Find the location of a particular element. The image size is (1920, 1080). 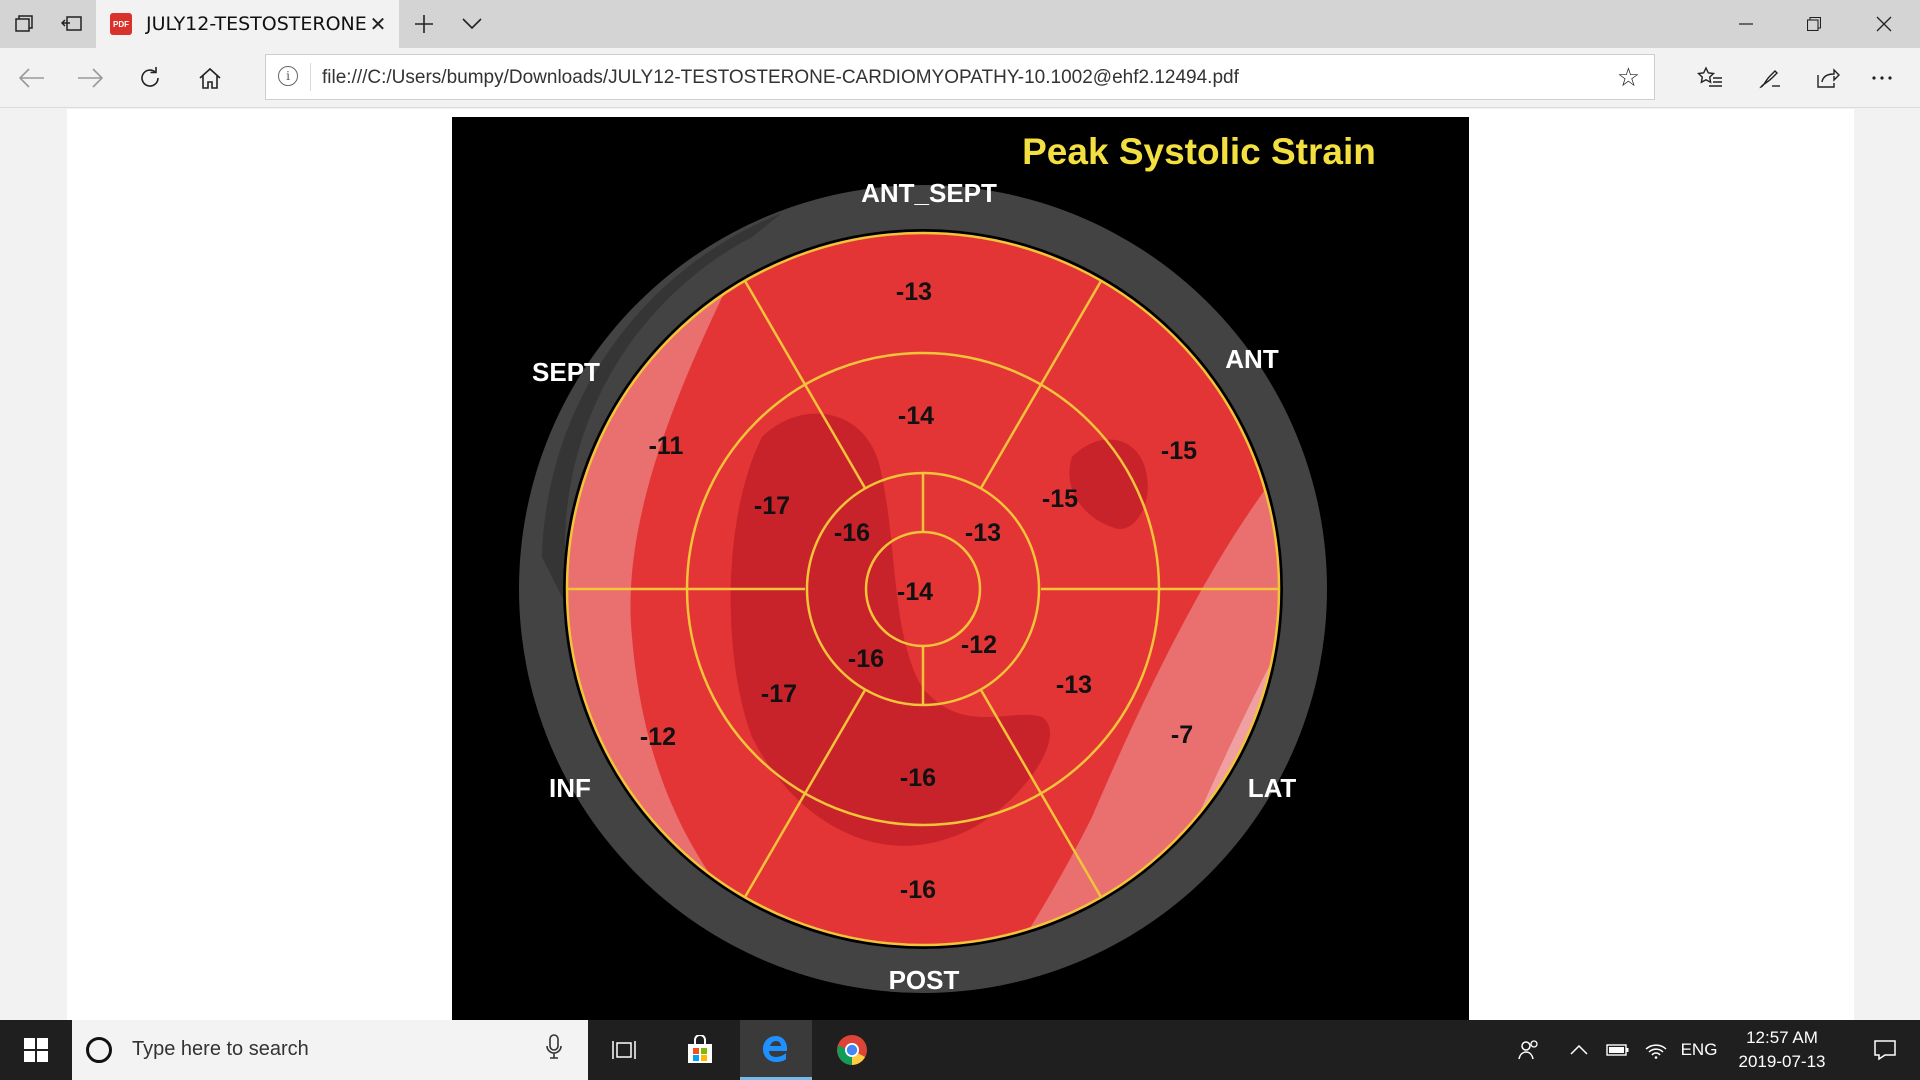

share-icon is located at coordinates (1828, 78).